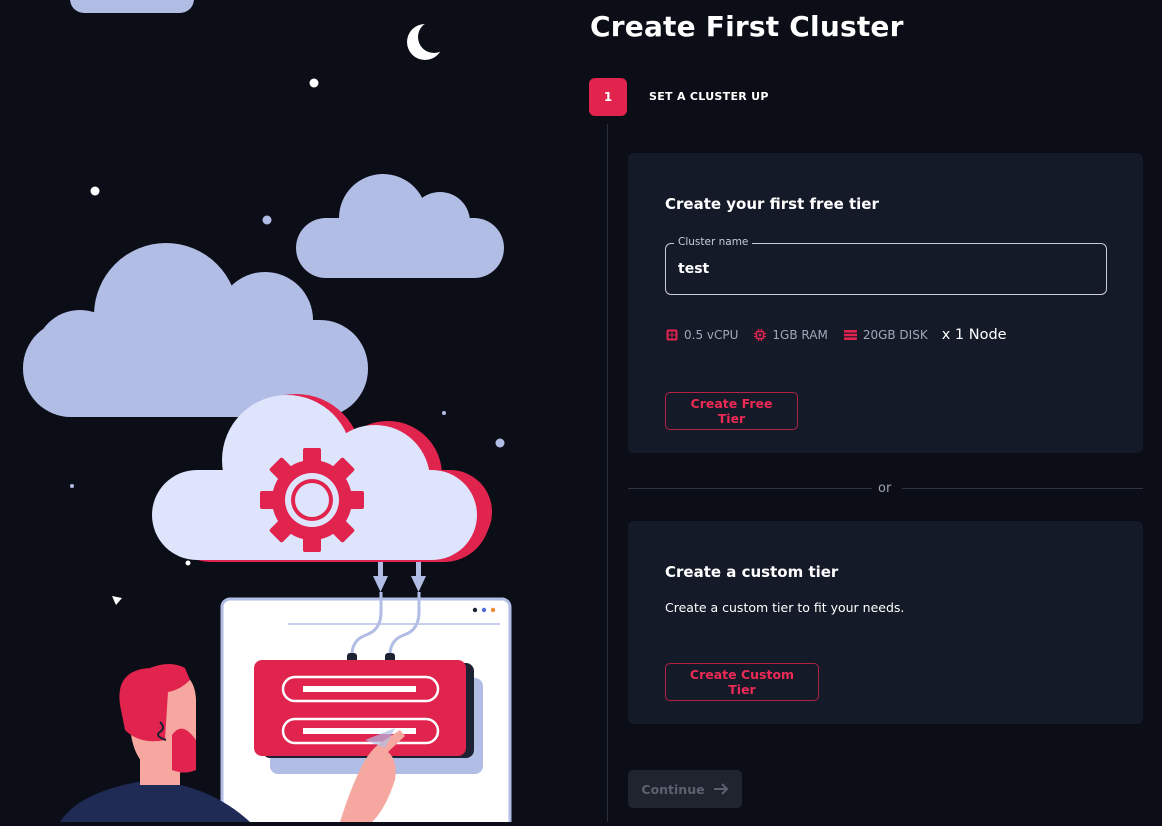  Describe the element at coordinates (800, 335) in the screenshot. I see `spec-ram-label: 1GB RAM` at that location.